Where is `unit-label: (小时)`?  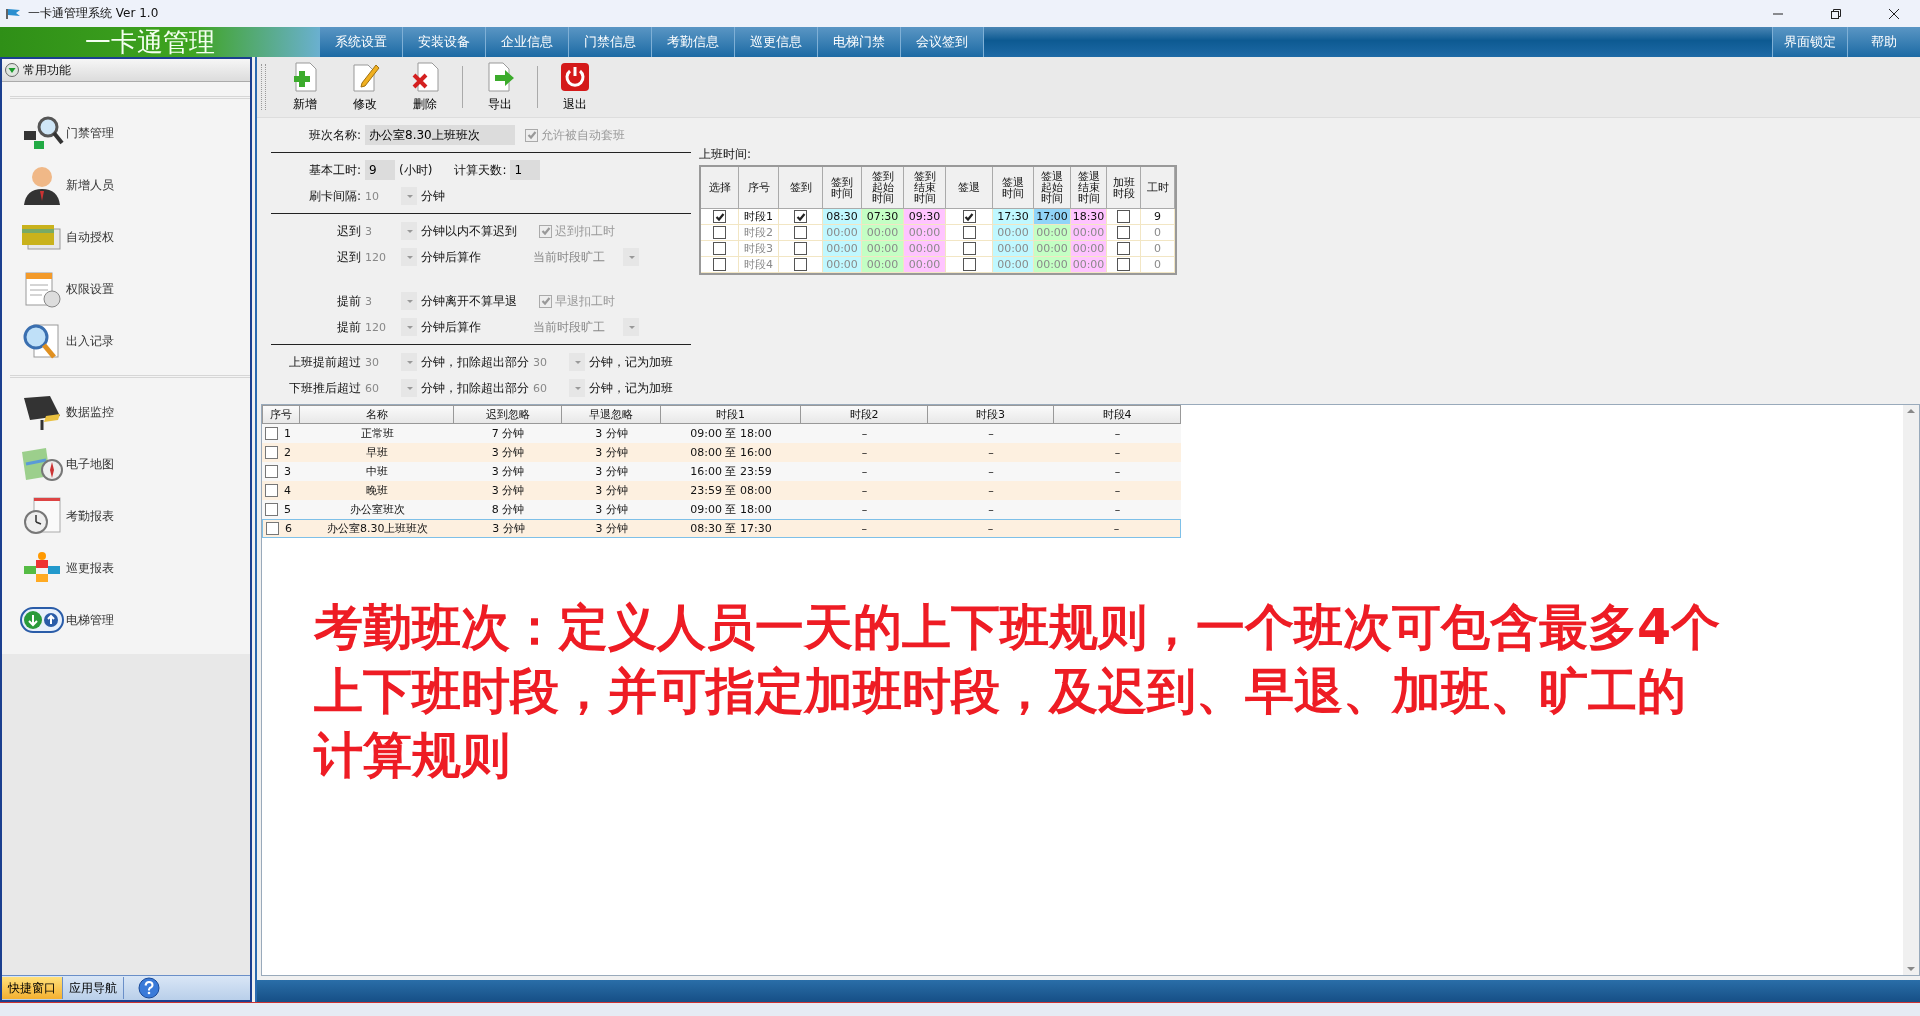
unit-label: (小时) is located at coordinates (416, 170).